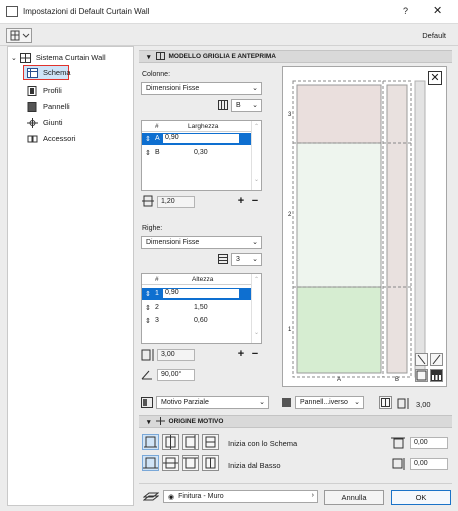 The width and height of the screenshot is (458, 511). Describe the element at coordinates (48, 106) in the screenshot. I see `tree-item-pannelli: Pannelli` at that location.